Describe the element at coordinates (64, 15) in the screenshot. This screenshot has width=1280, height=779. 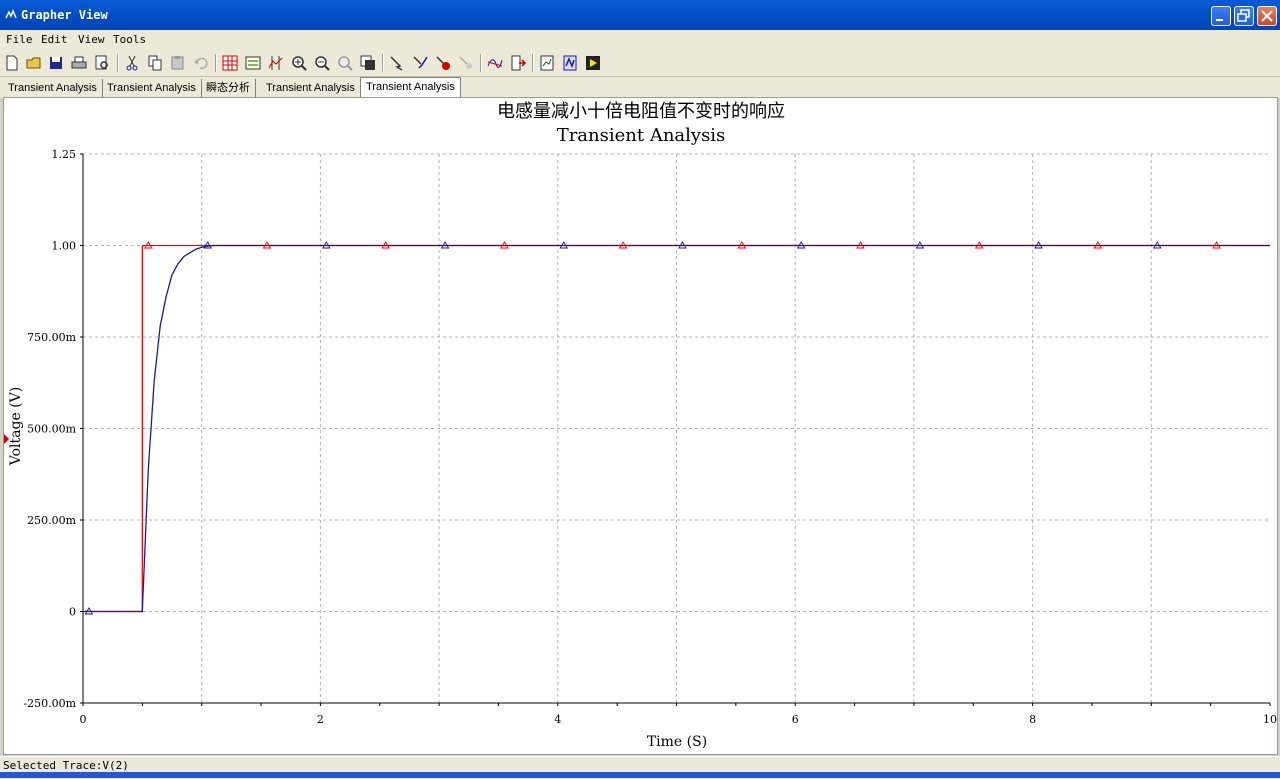
I see `window-title: Grapher View` at that location.